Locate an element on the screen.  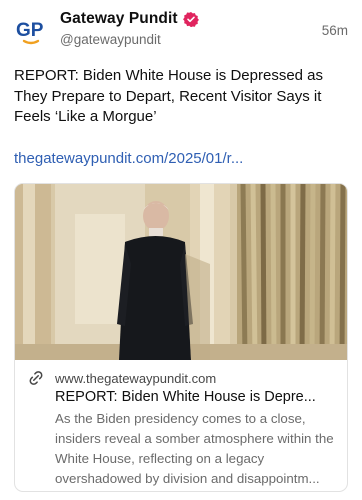
author-handle: @gatewaypundit is located at coordinates (129, 39).